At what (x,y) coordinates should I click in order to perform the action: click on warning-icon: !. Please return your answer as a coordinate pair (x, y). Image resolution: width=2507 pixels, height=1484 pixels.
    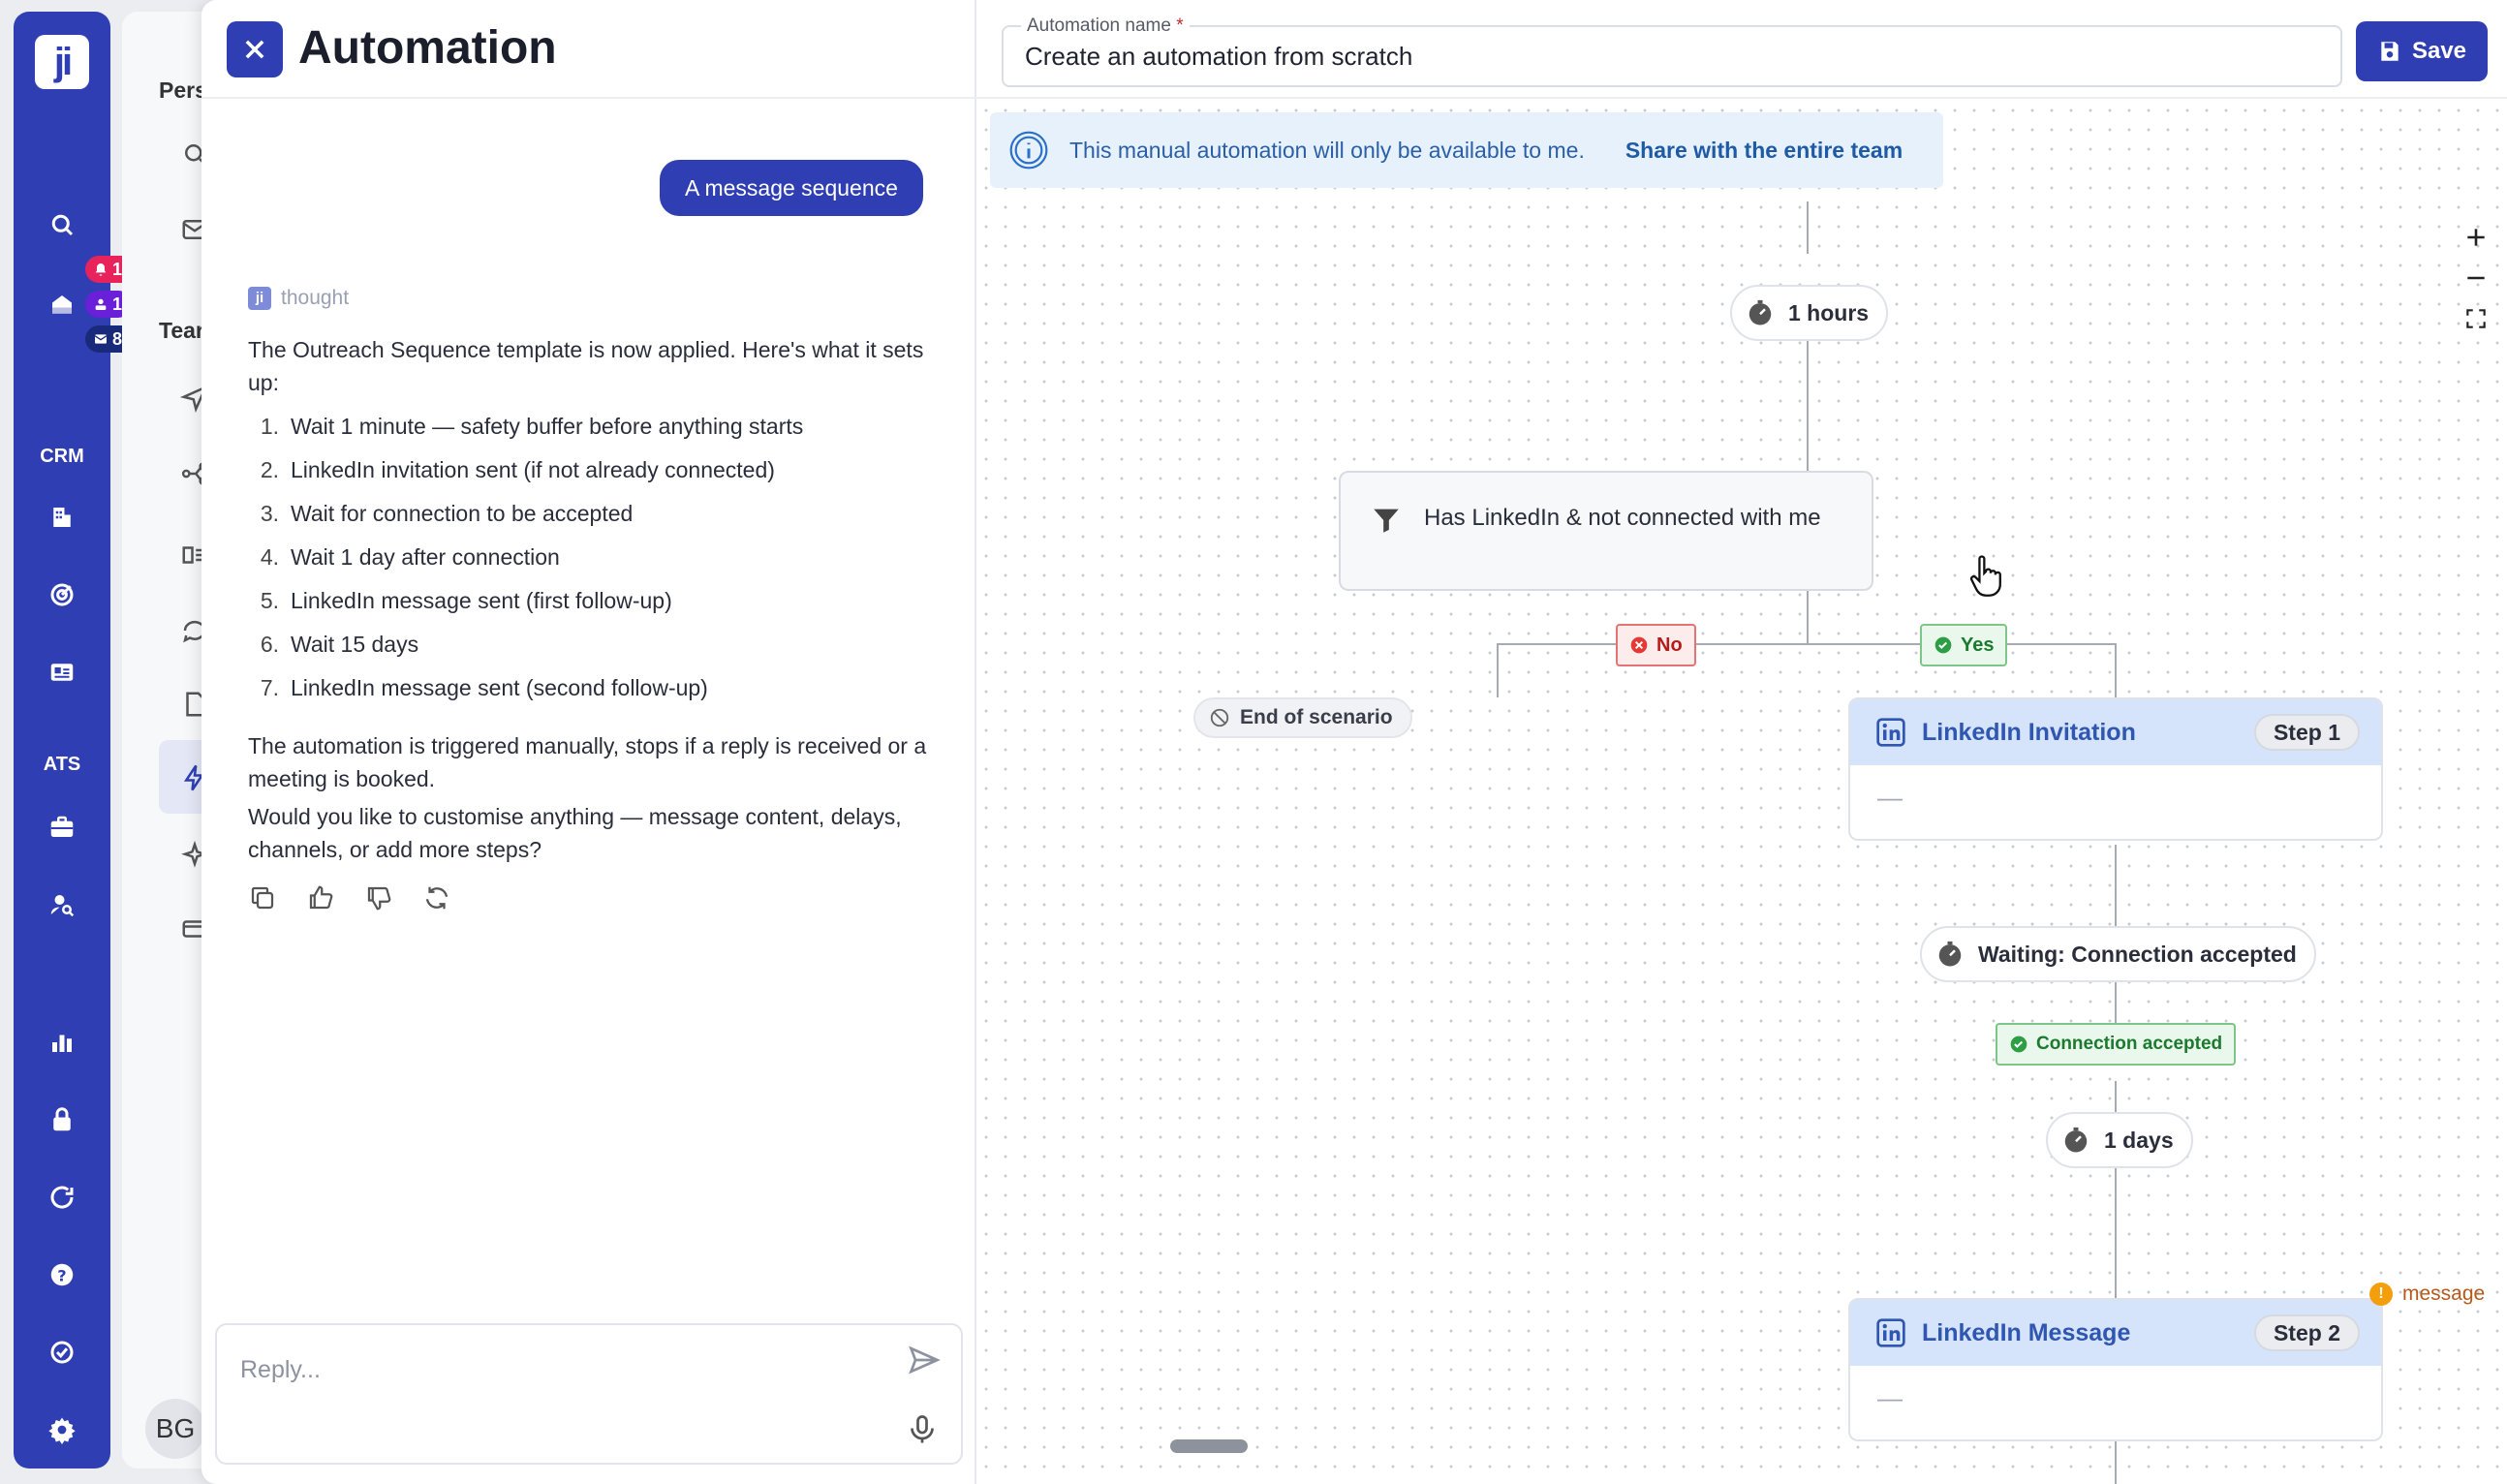
    Looking at the image, I should click on (2381, 1294).